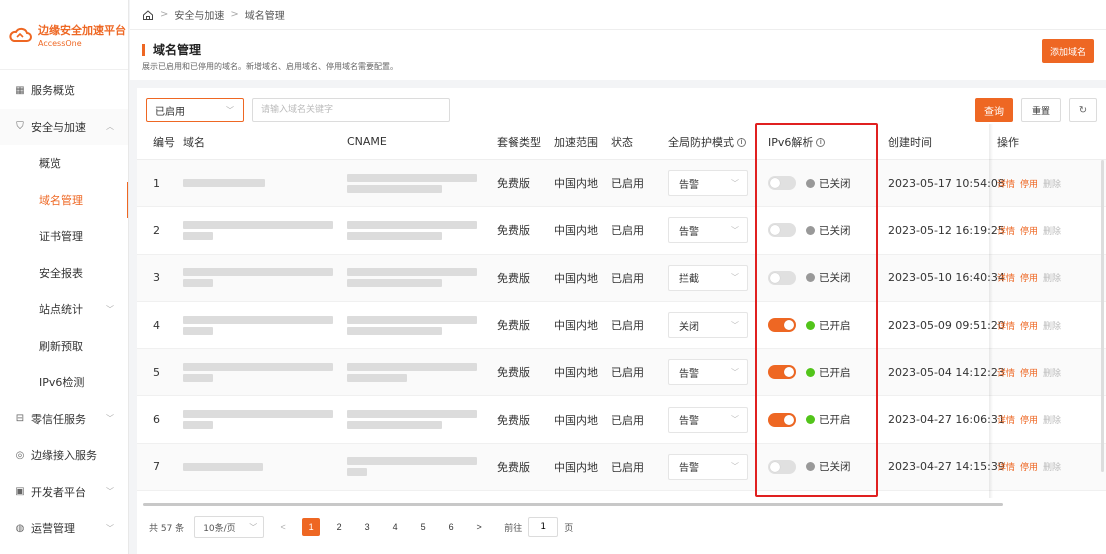 The height and width of the screenshot is (554, 1106). I want to click on page-list: 123456, so click(376, 527).